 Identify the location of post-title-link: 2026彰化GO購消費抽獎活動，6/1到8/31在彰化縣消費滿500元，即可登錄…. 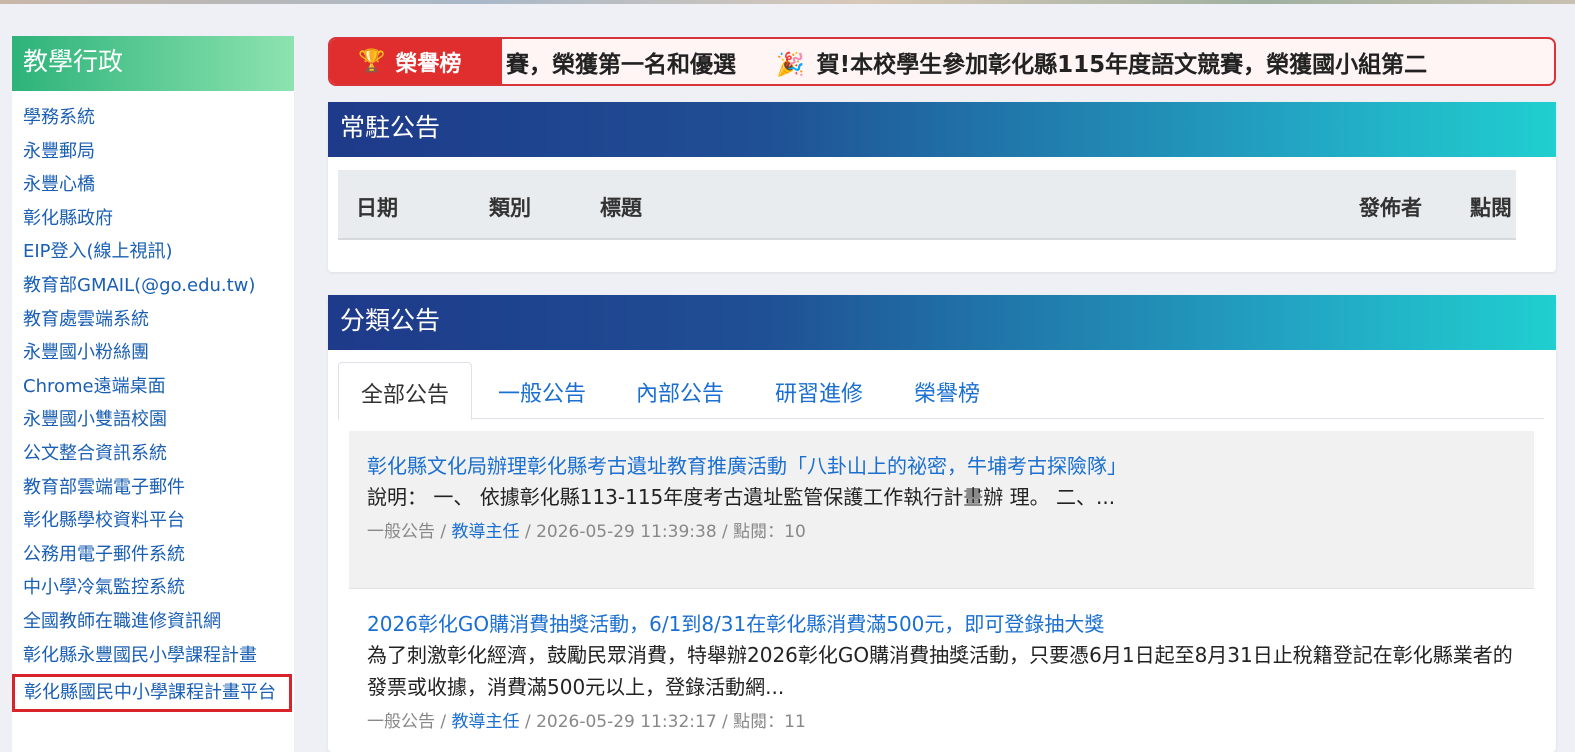
(941, 624).